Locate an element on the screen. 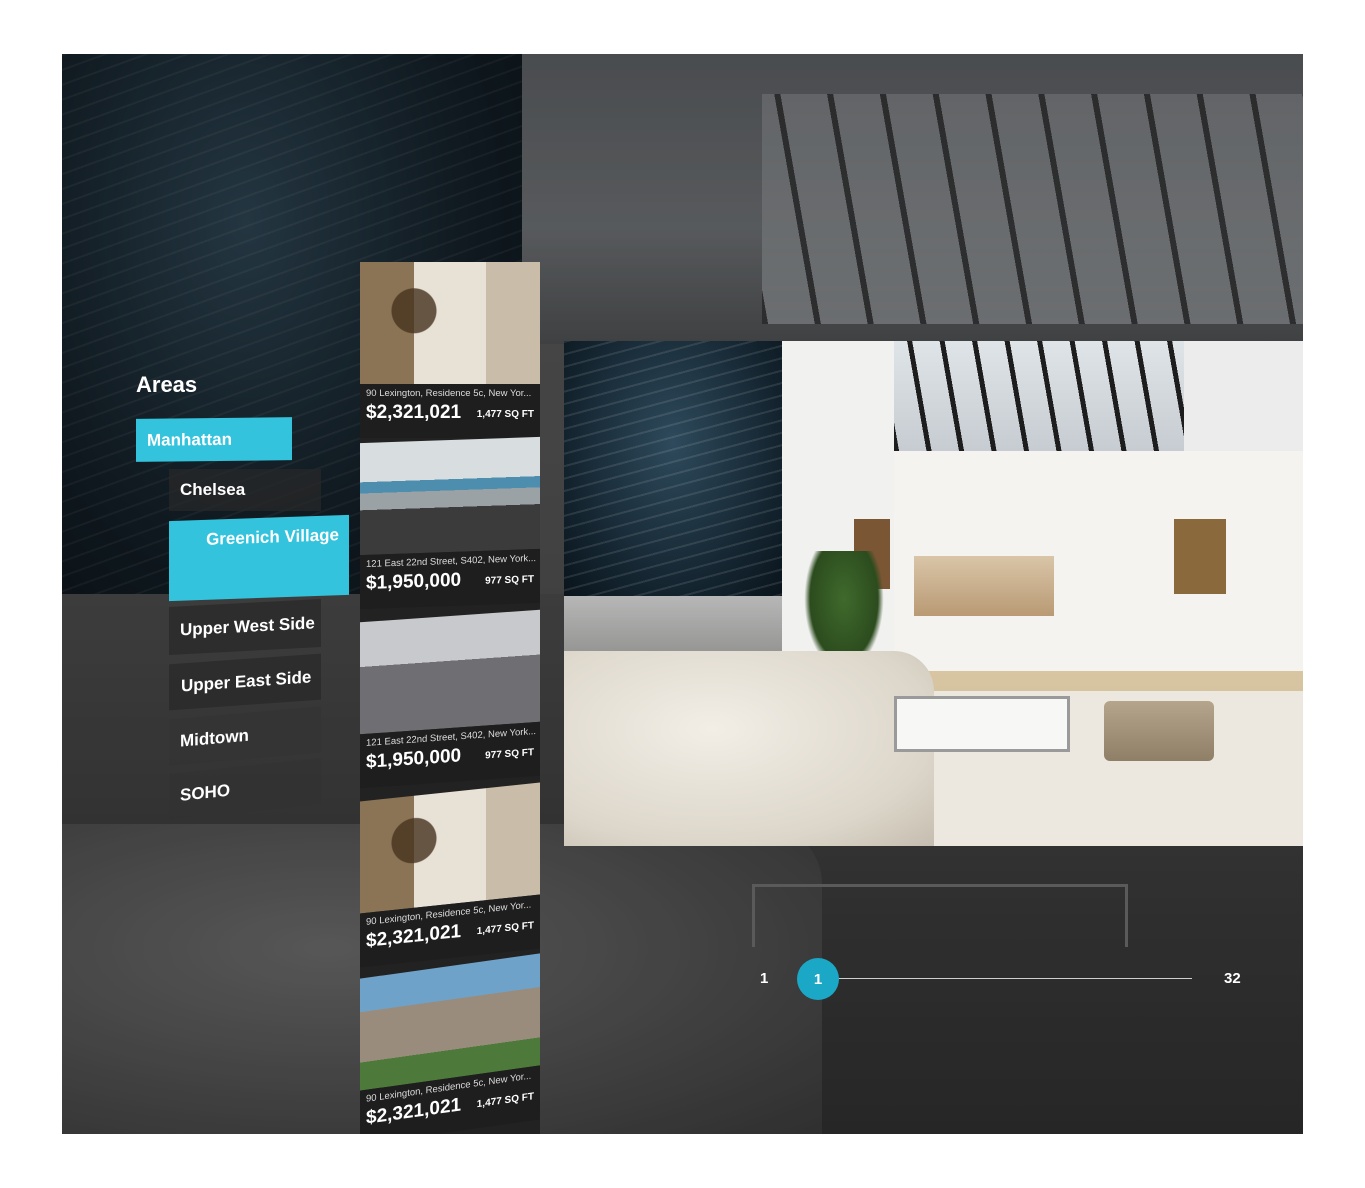  area-item-label: SOHO is located at coordinates (205, 792).